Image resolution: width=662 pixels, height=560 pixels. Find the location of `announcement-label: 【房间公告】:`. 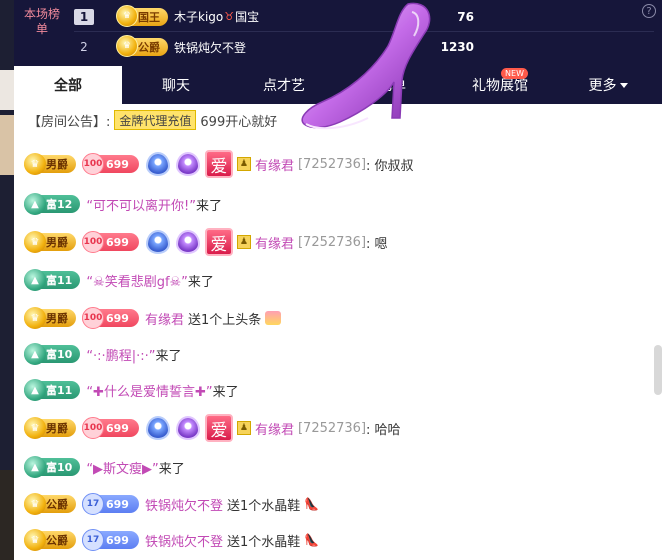

announcement-label: 【房间公告】: is located at coordinates (69, 122).